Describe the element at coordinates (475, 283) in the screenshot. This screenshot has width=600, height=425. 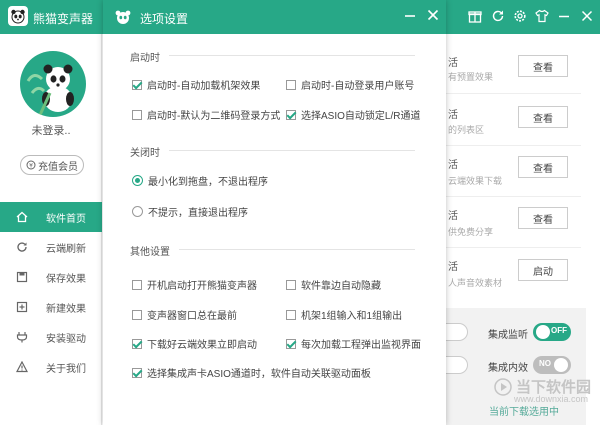
I see `effect-row-desc: 人声音效素材` at that location.